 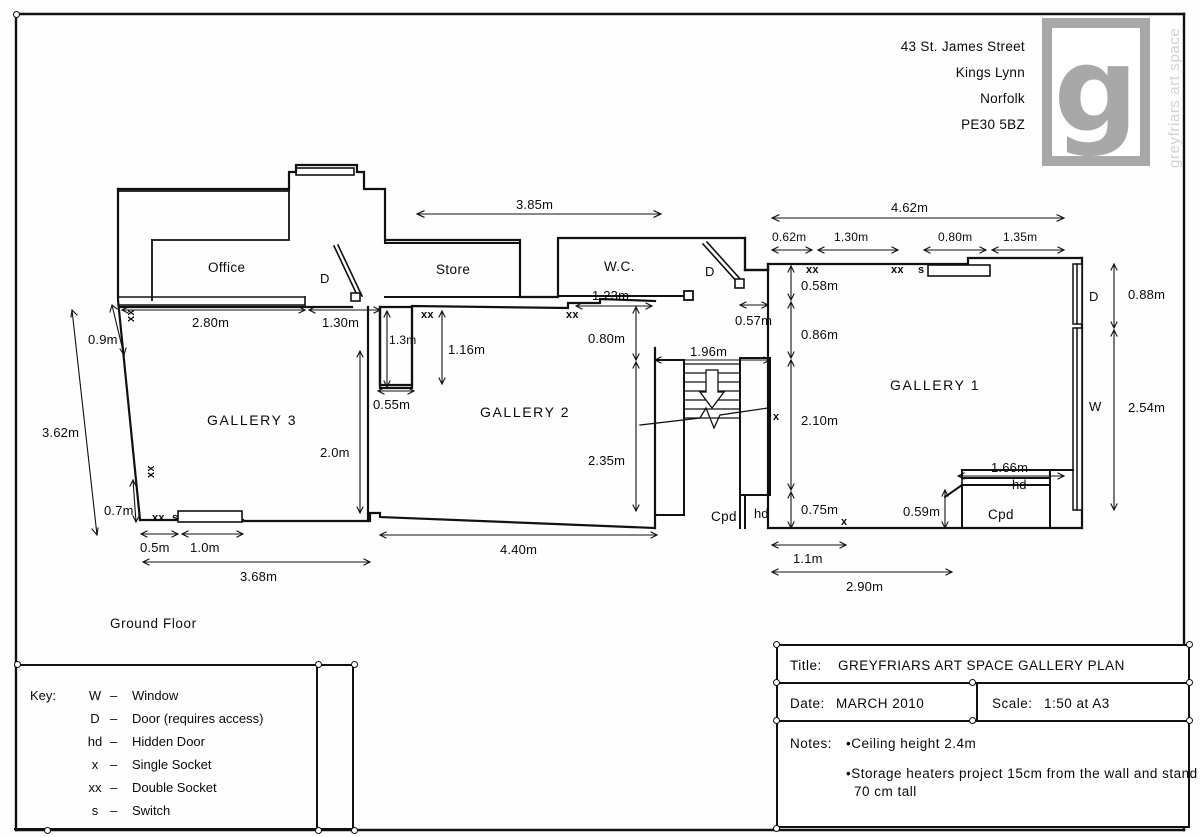 What do you see at coordinates (354, 830) in the screenshot?
I see `registration-mark-key2-br` at bounding box center [354, 830].